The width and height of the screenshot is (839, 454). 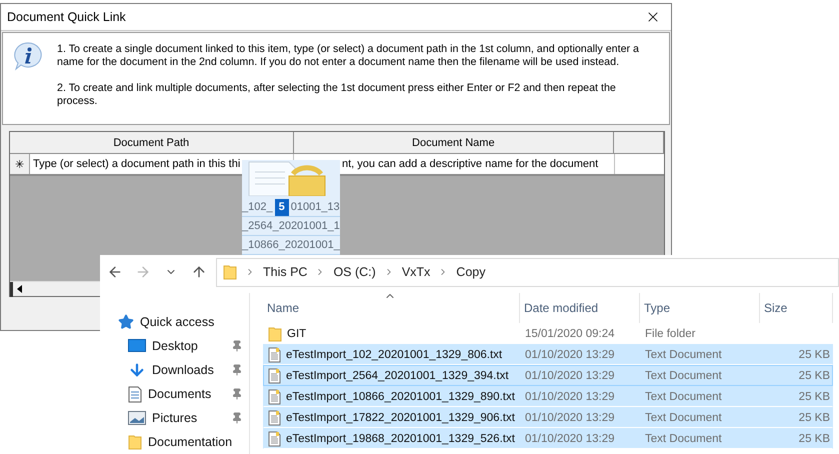 What do you see at coordinates (174, 346) in the screenshot?
I see `nav-item: Desktop` at bounding box center [174, 346].